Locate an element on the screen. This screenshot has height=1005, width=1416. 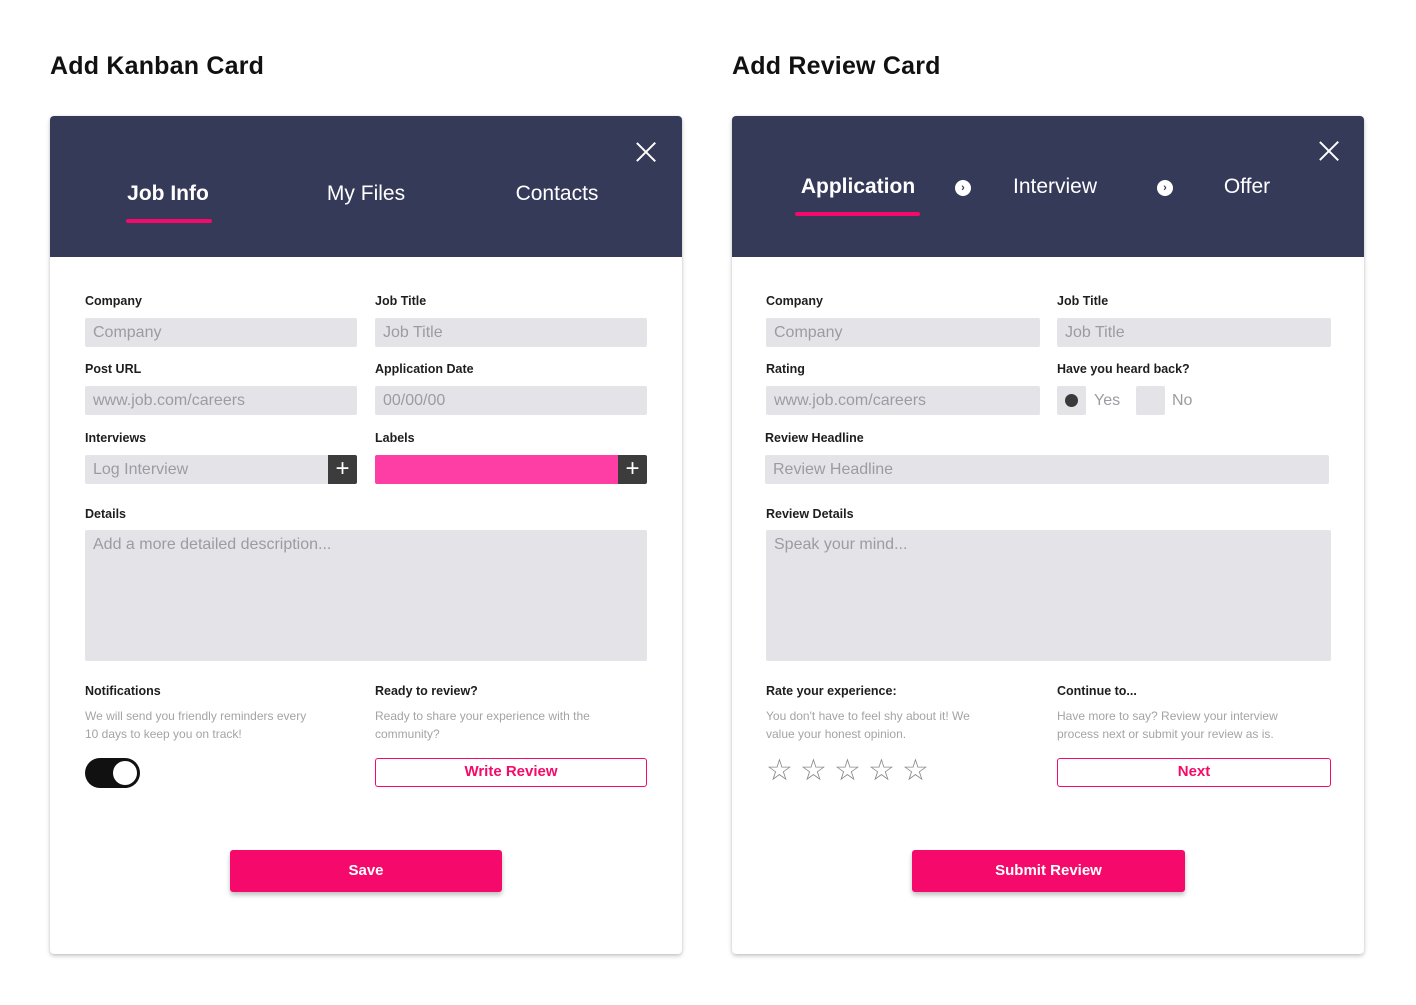
review-headline-input: Review Headline is located at coordinates (1047, 469).